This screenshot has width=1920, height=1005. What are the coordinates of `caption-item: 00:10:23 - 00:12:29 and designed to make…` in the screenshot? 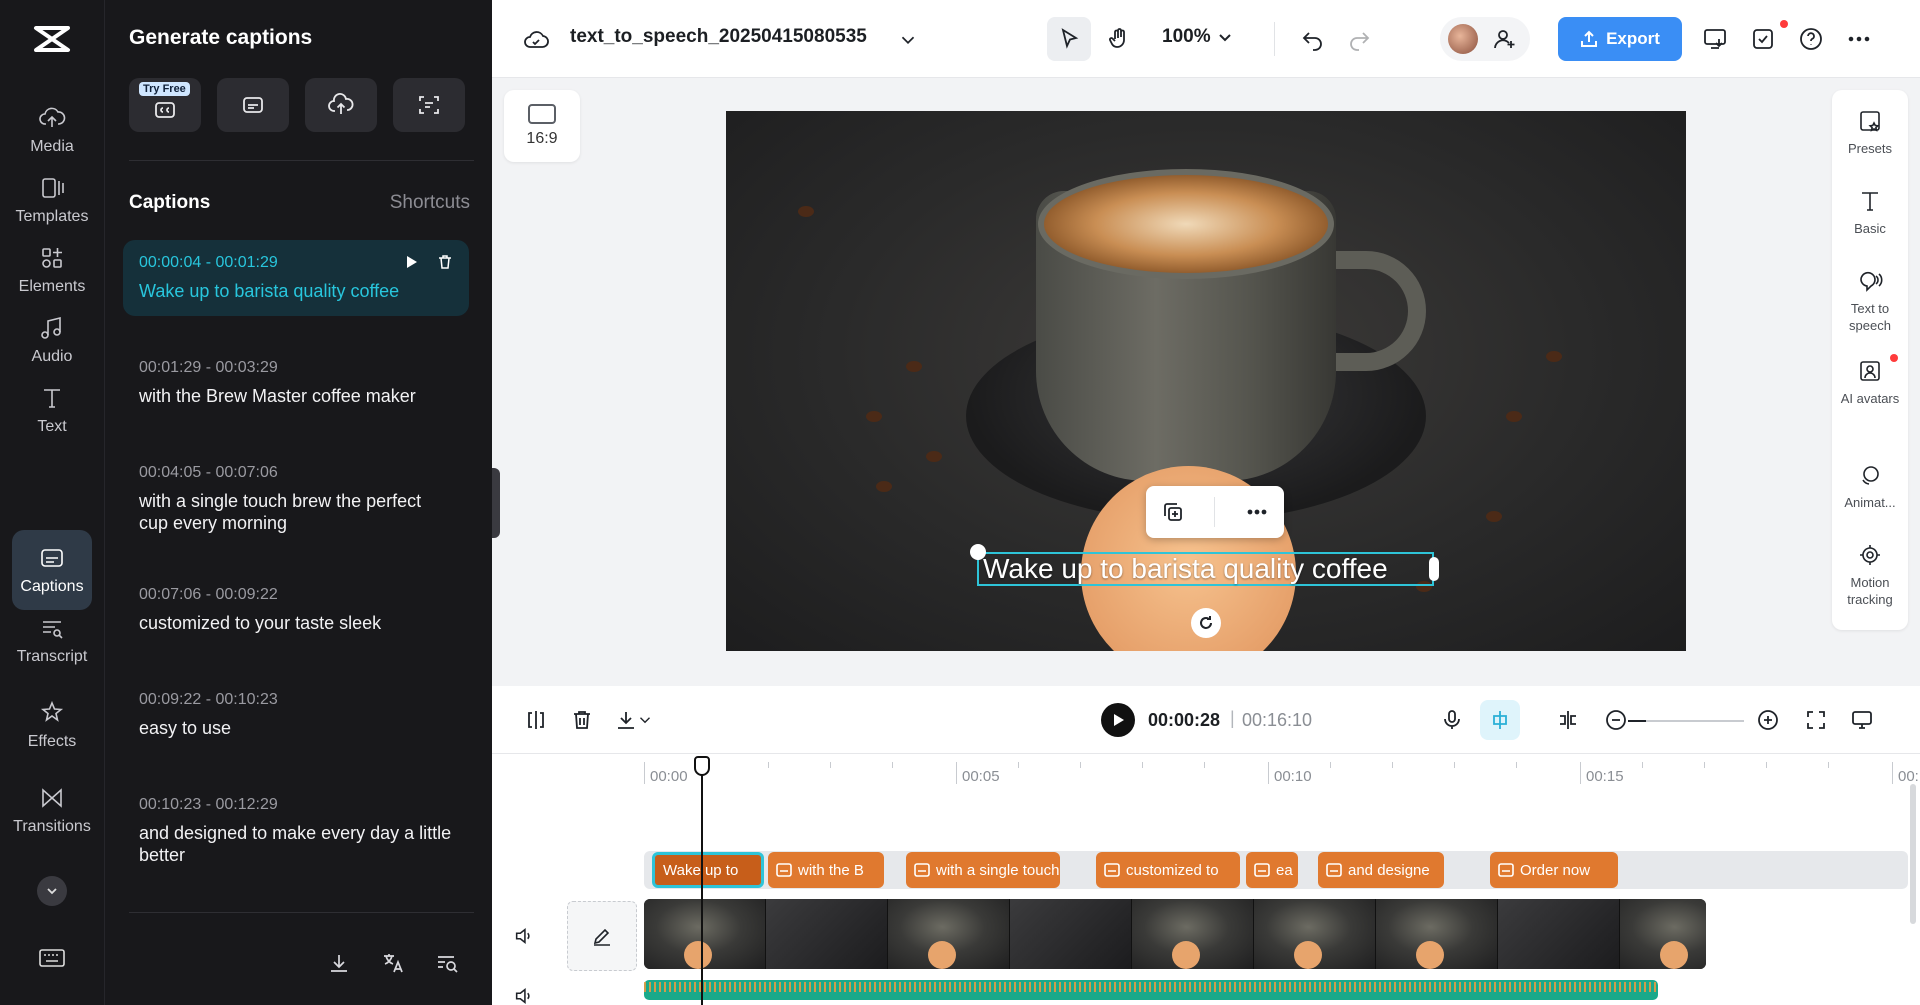 It's located at (296, 831).